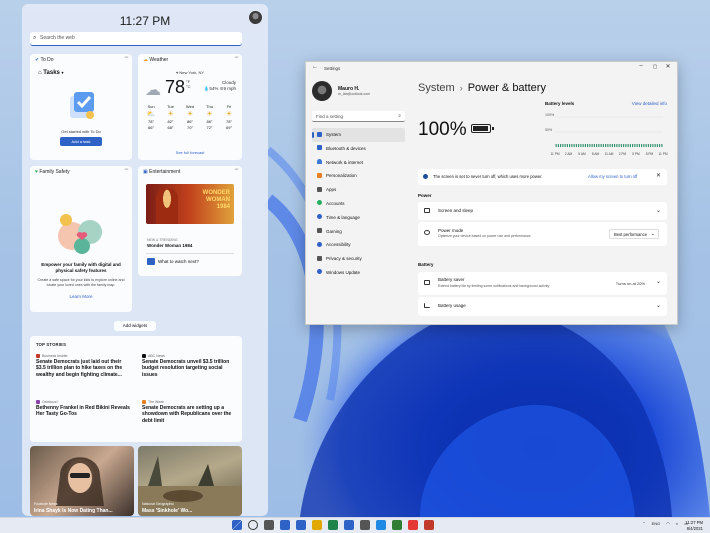 The height and width of the screenshot is (533, 710). I want to click on tv-icon, so click(151, 261).